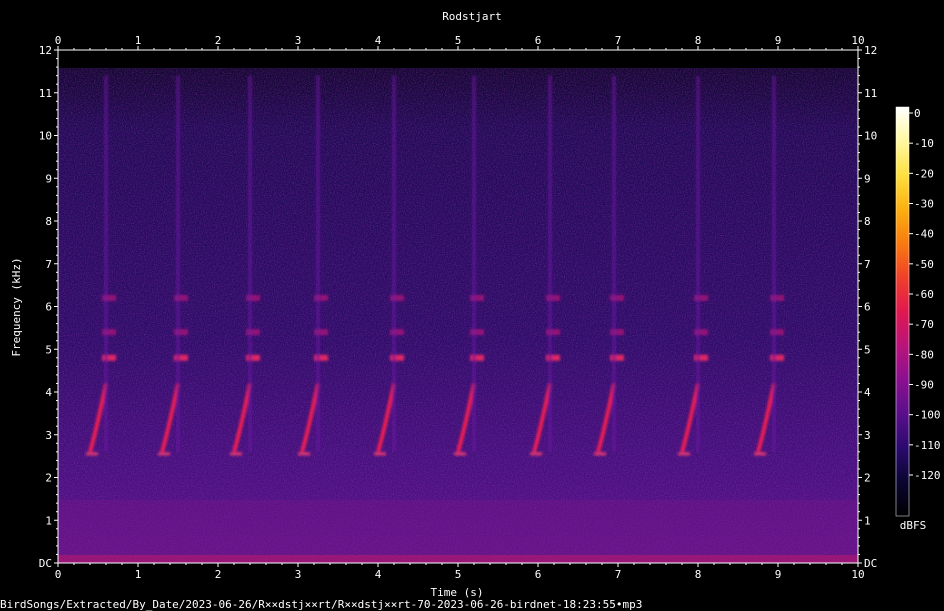  Describe the element at coordinates (48, 349) in the screenshot. I see `y-tick-left-label: 5` at that location.